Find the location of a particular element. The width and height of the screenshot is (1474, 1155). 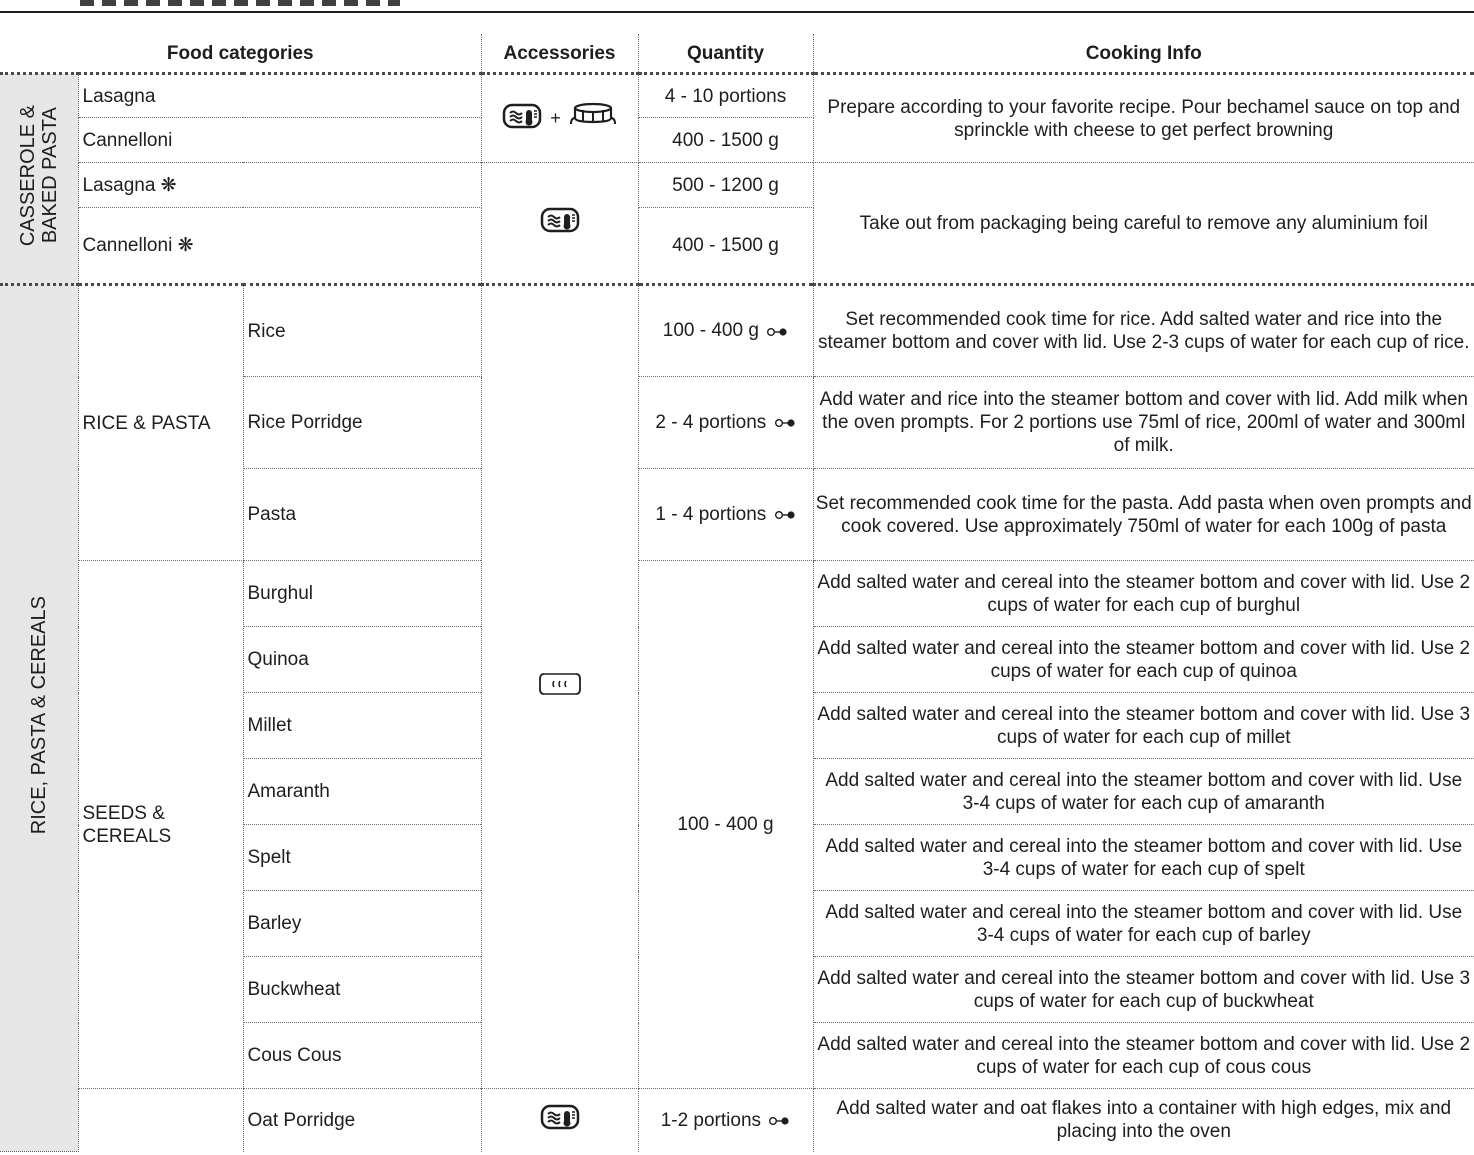

food-cell: Pasta is located at coordinates (362, 514).